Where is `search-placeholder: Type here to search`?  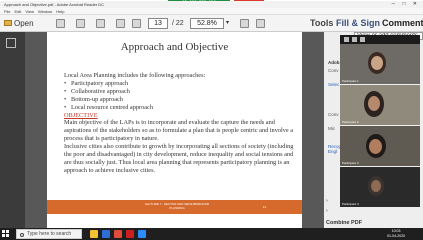 search-placeholder: Type here to search is located at coordinates (49, 234).